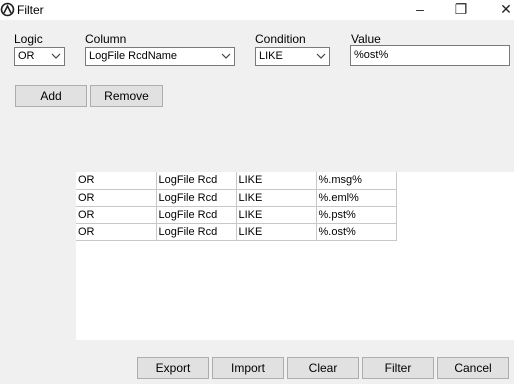 The width and height of the screenshot is (514, 384). I want to click on row-value-cell: %.eml%, so click(356, 198).